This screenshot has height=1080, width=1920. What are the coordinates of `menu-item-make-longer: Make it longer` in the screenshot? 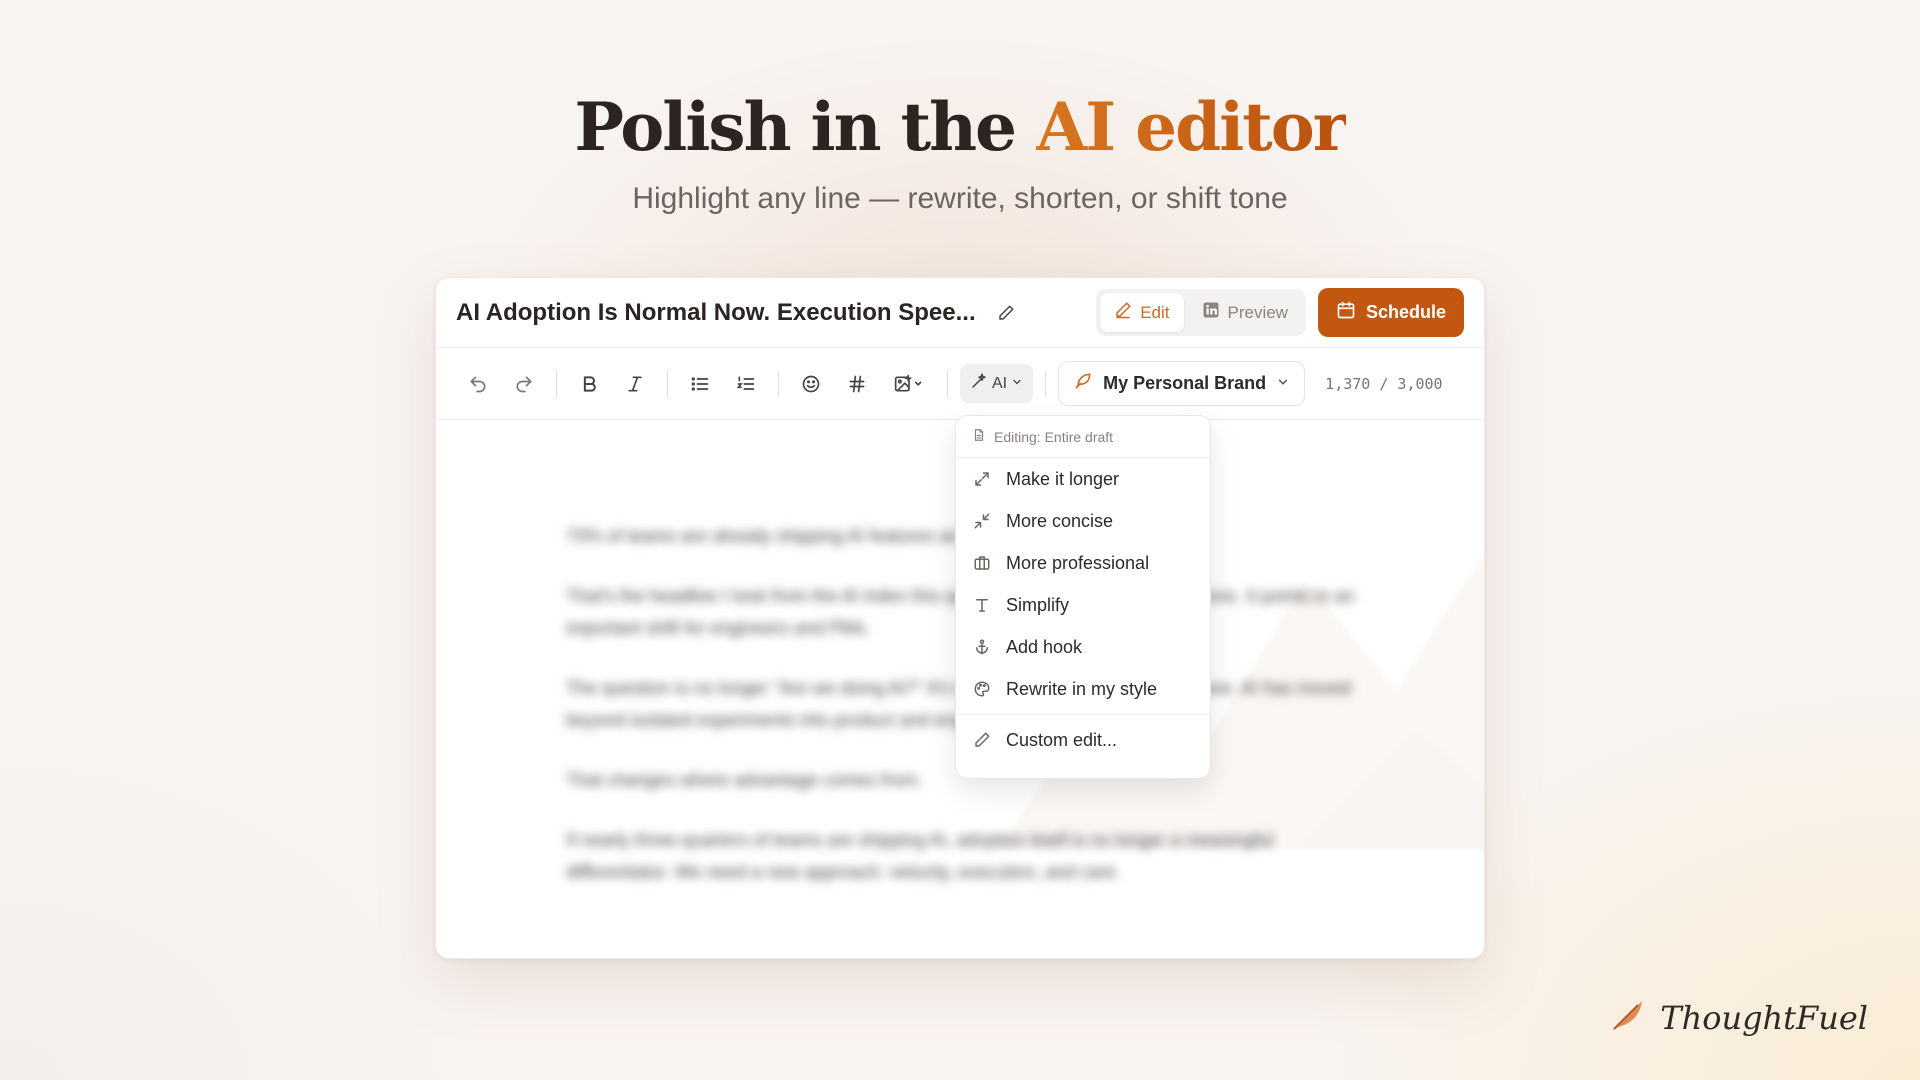 It's located at (1083, 479).